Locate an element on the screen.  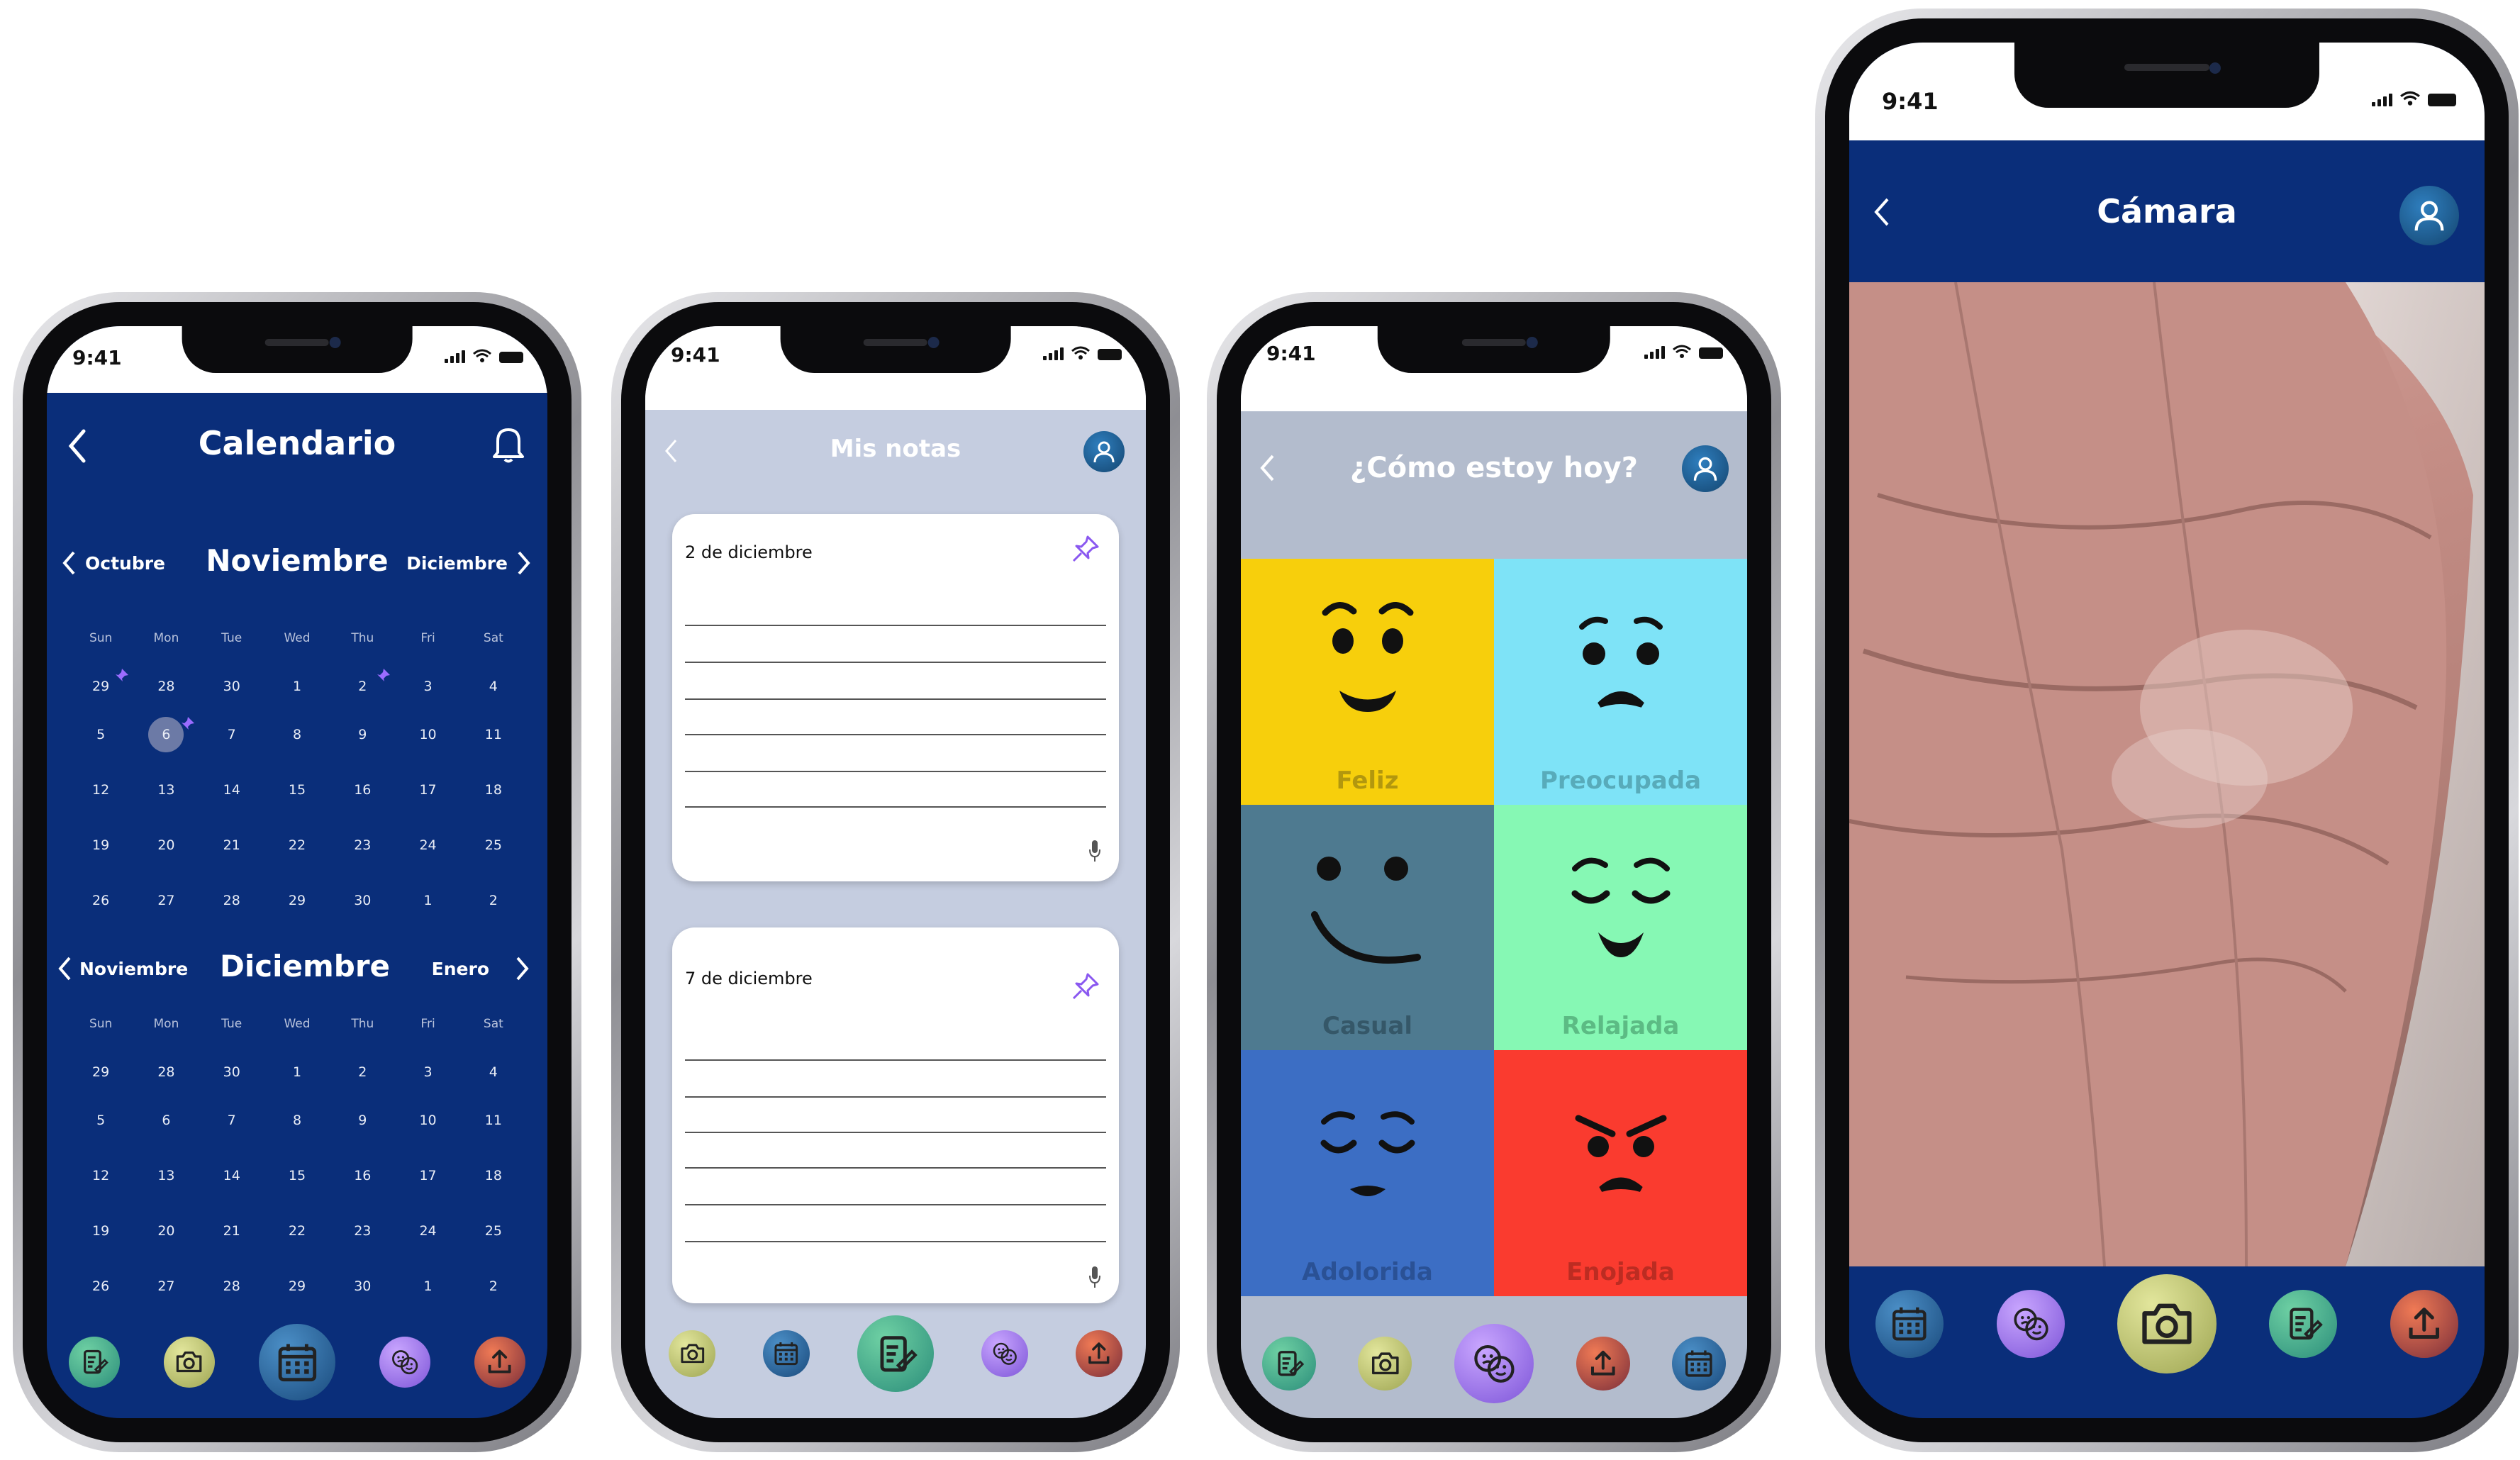
calendar-day-selected: 6 is located at coordinates (166, 746).